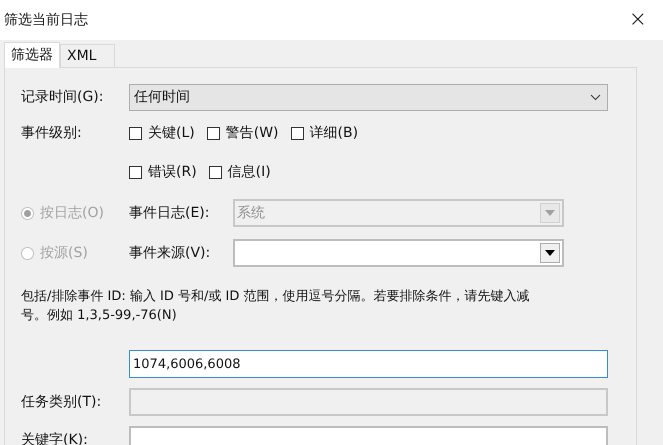 This screenshot has height=445, width=663. What do you see at coordinates (251, 213) in the screenshot?
I see `combo-value: 系统` at bounding box center [251, 213].